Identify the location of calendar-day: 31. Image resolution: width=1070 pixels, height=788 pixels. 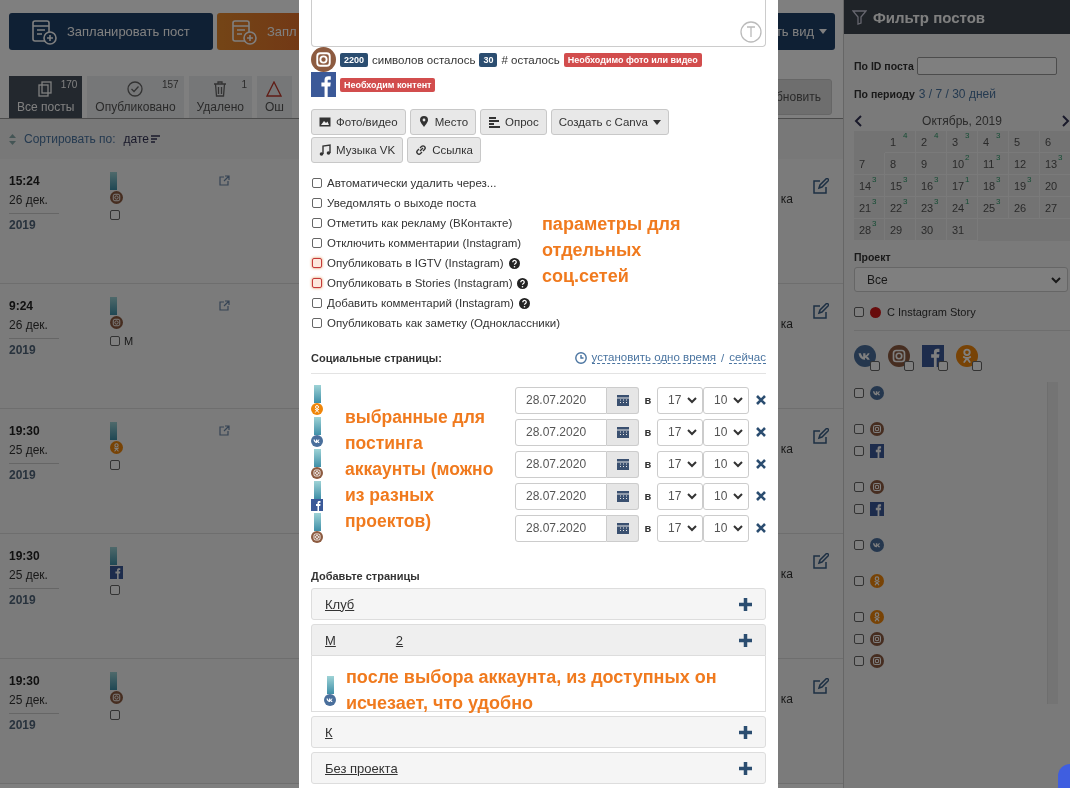
(962, 230).